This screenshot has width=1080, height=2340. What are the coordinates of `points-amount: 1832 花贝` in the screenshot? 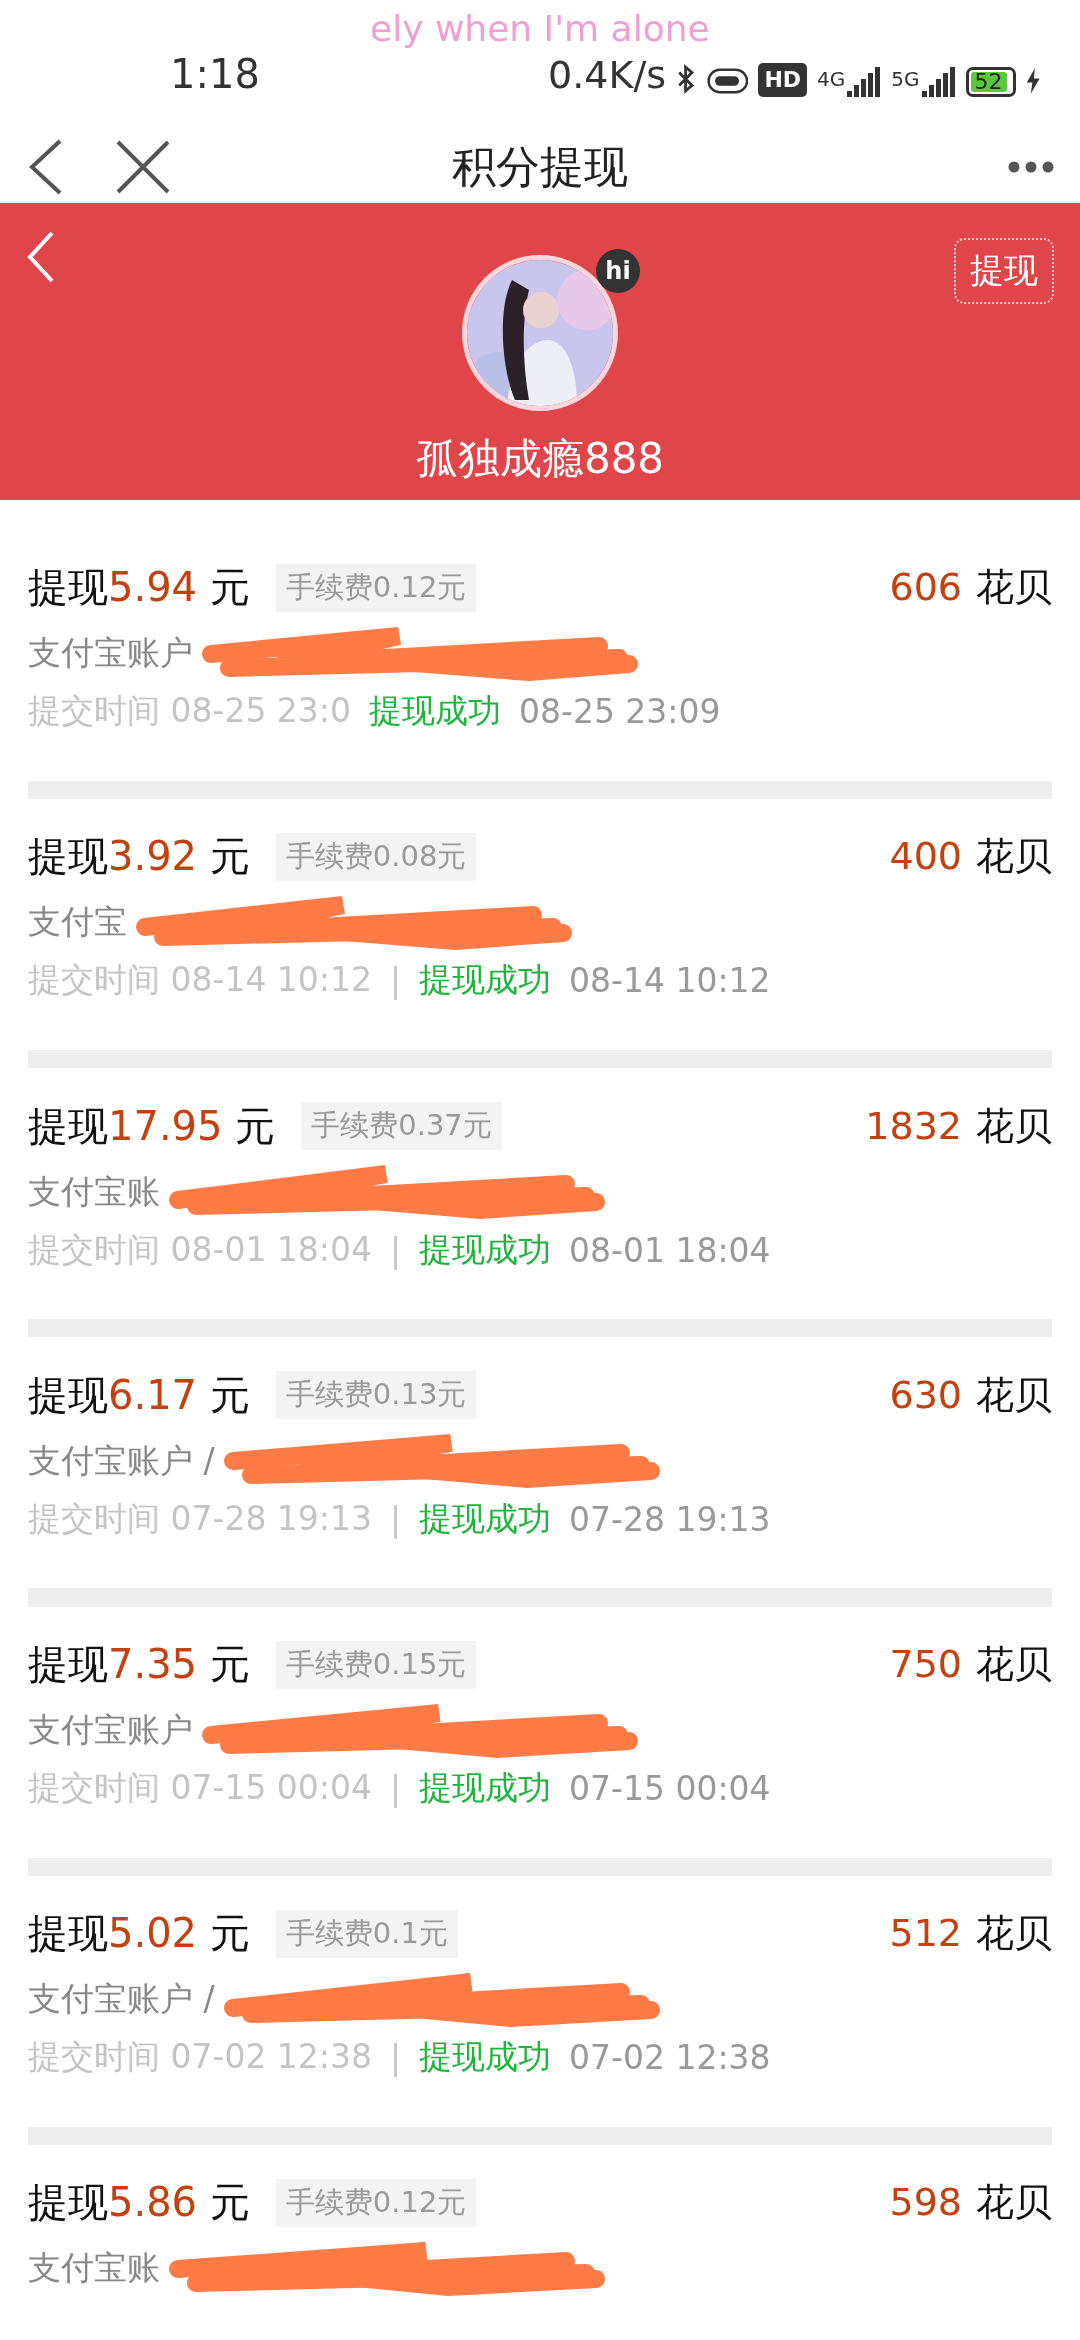 It's located at (958, 1126).